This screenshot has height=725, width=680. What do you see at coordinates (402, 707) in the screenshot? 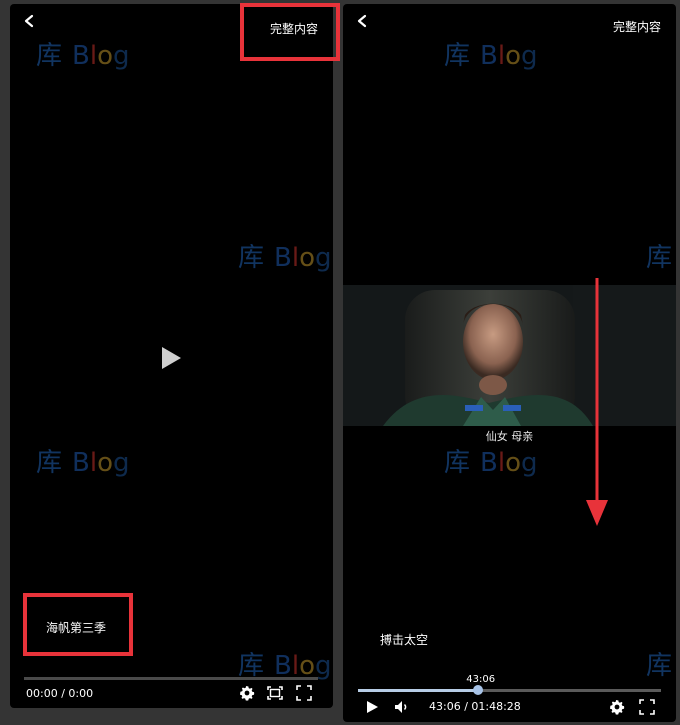
I see `volume-icon` at bounding box center [402, 707].